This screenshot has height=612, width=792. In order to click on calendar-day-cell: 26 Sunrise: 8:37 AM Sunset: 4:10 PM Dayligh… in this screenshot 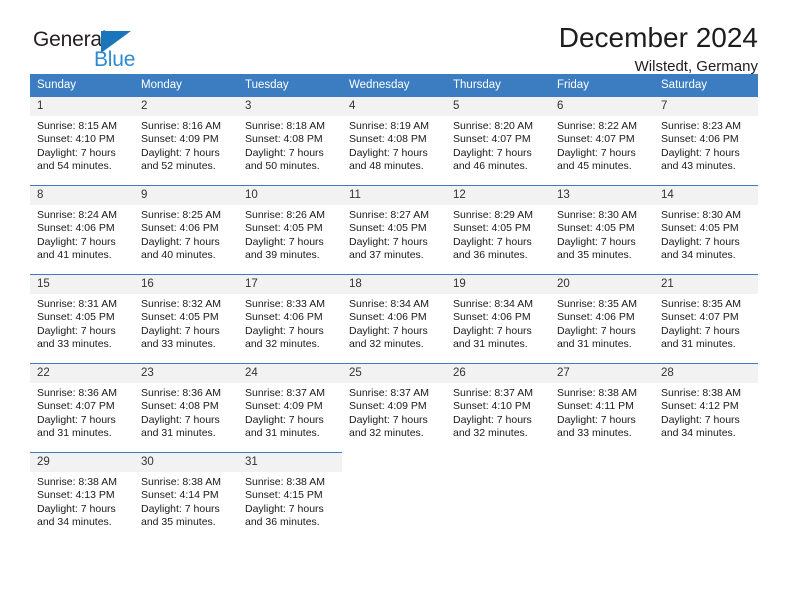, I will do `click(498, 408)`.